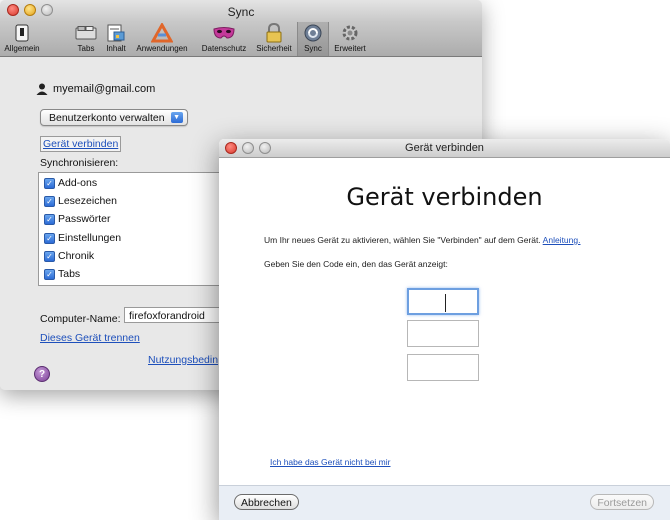 Image resolution: width=670 pixels, height=520 pixels. Describe the element at coordinates (42, 89) in the screenshot. I see `user-icon` at that location.